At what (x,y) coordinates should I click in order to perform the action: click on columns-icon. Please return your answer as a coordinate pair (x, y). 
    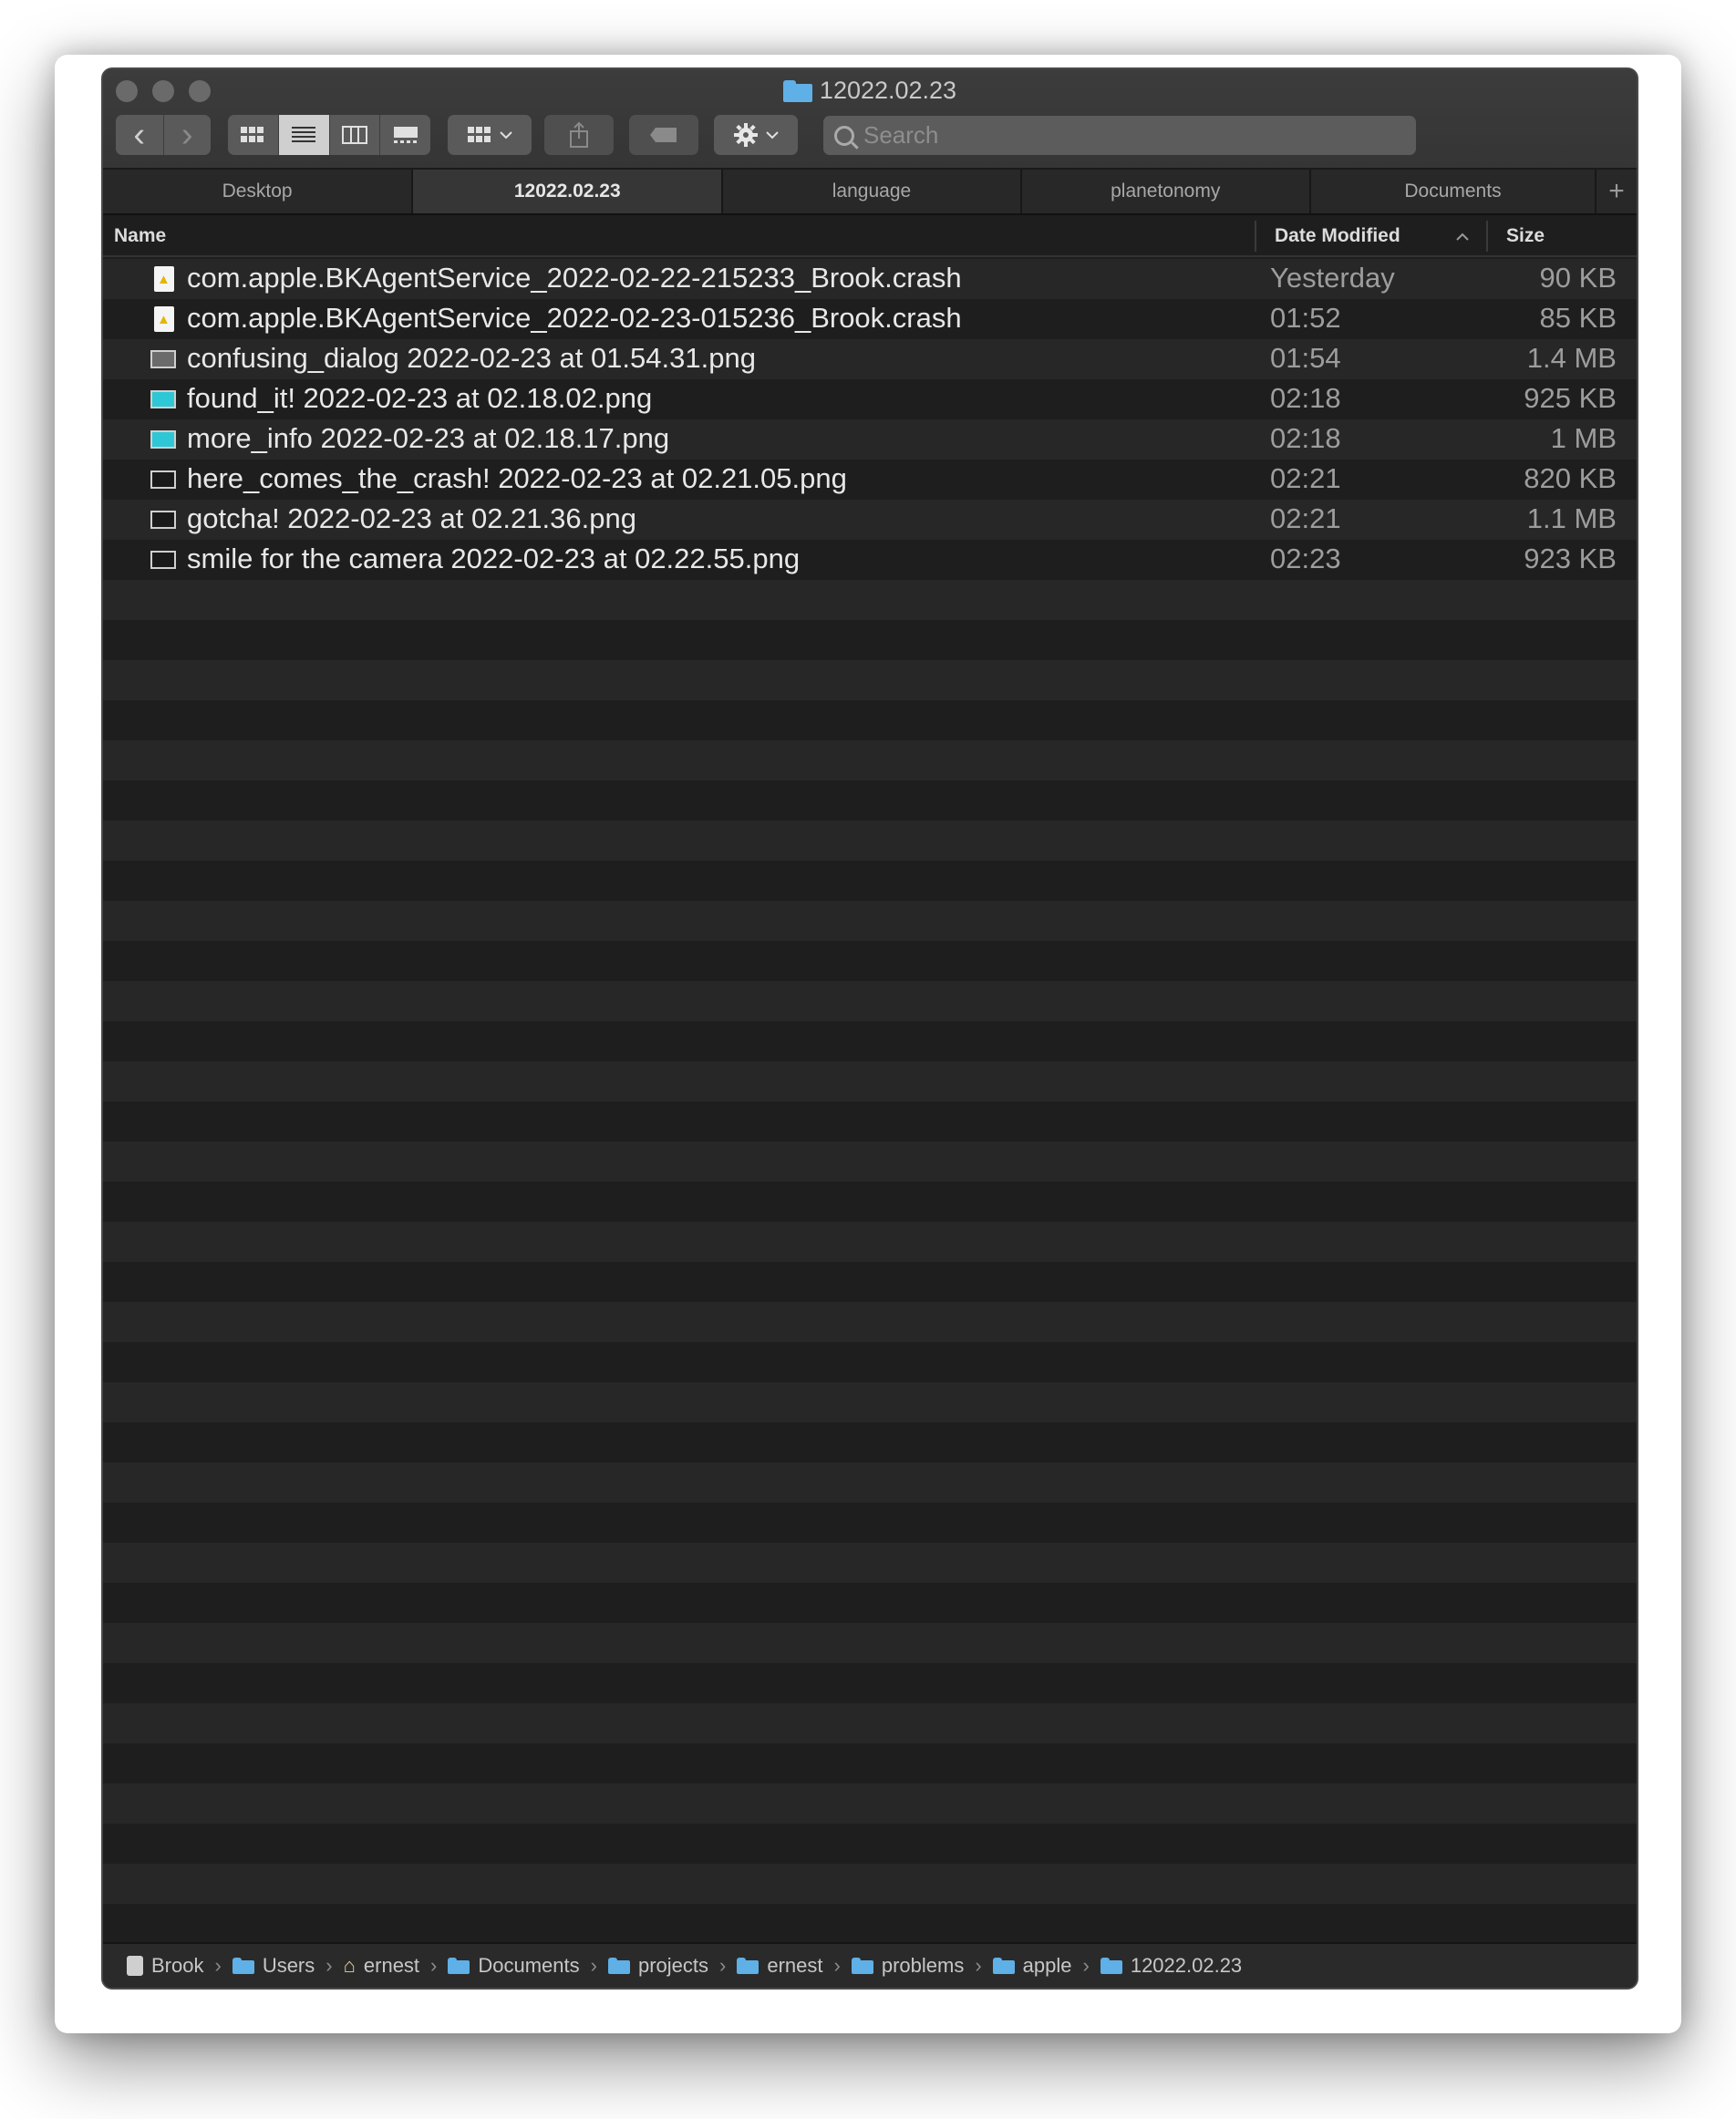
    Looking at the image, I should click on (354, 135).